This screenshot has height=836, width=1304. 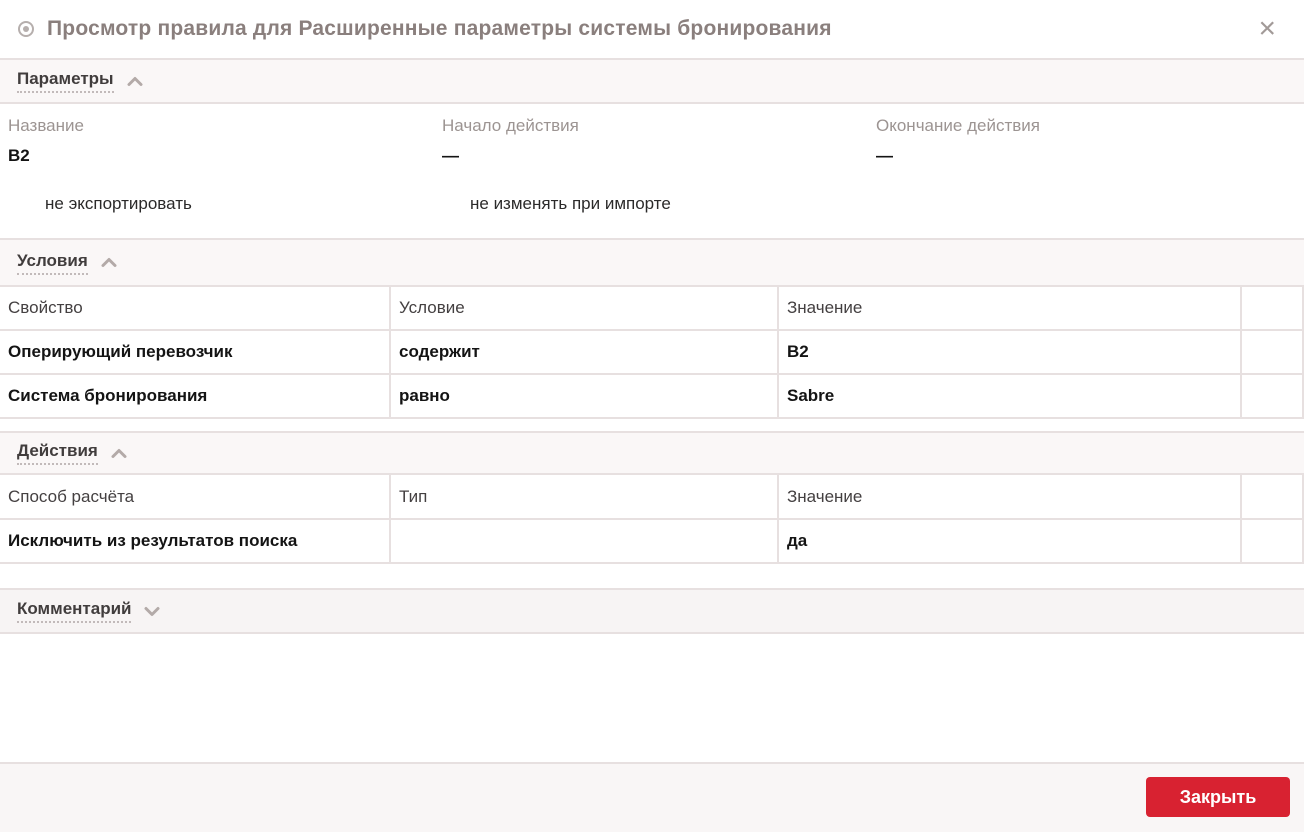 I want to click on field-label-end: Окончание действия, so click(x=958, y=125).